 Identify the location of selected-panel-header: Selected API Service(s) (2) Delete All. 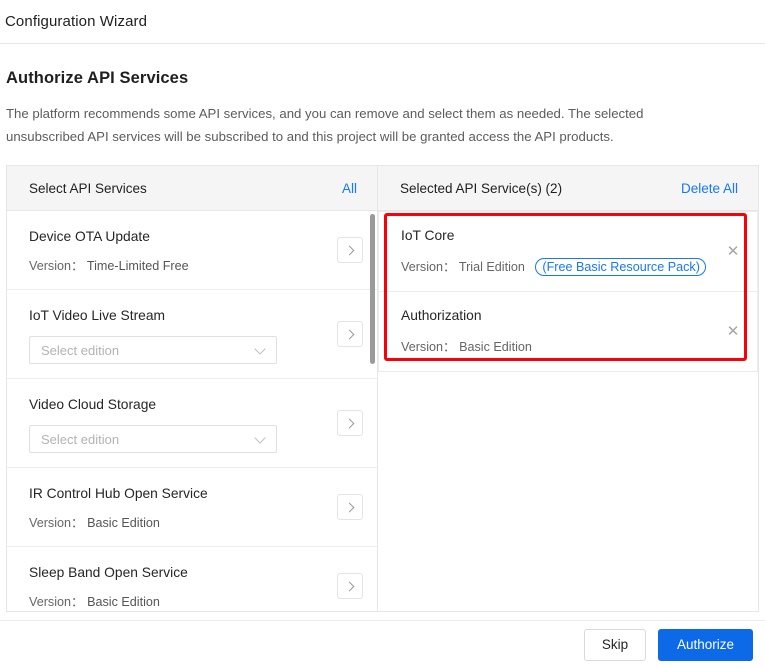
(568, 188).